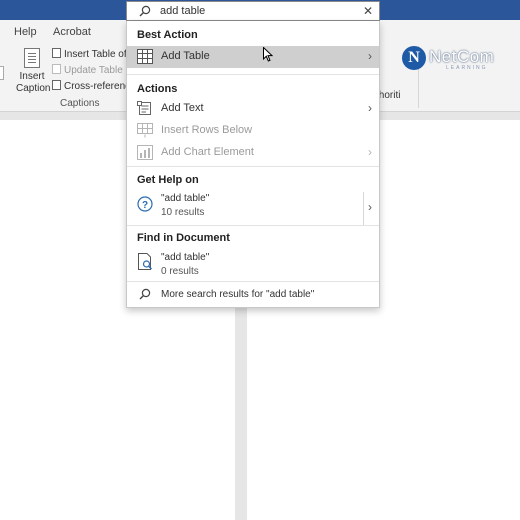 The width and height of the screenshot is (520, 520). I want to click on find-in-document-heading: Find in Document, so click(183, 238).